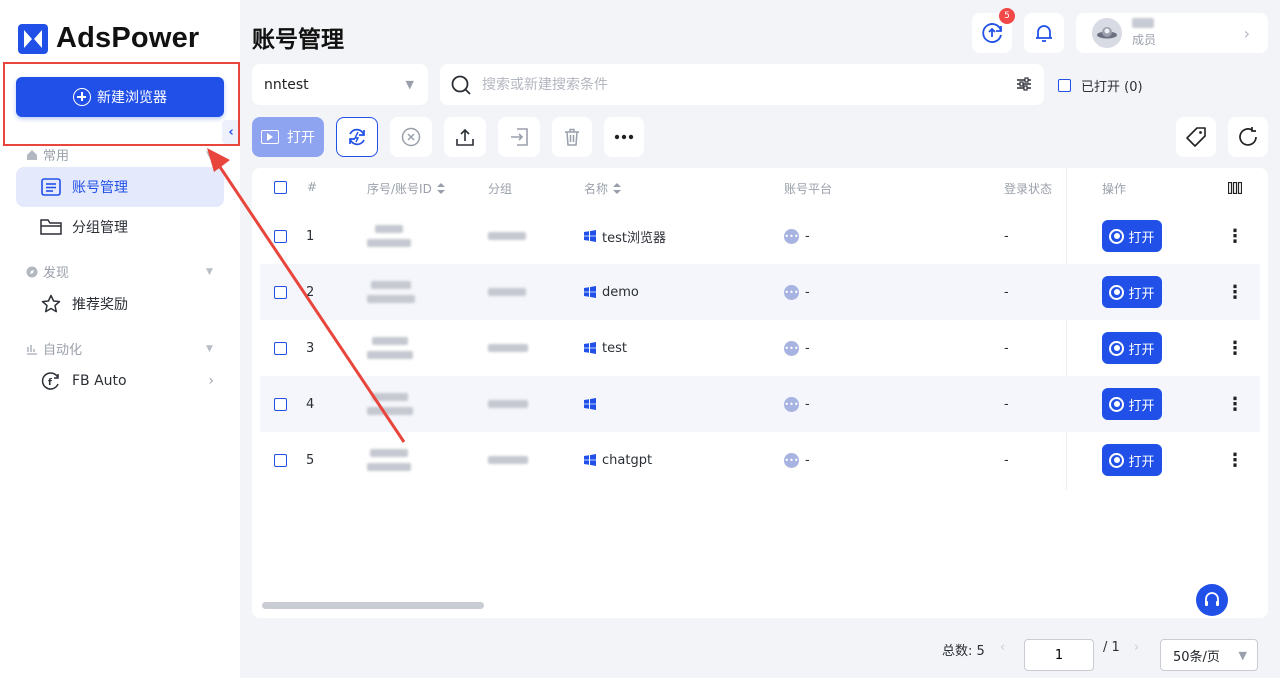 This screenshot has width=1280, height=678. Describe the element at coordinates (992, 33) in the screenshot. I see `sync-upload-icon` at that location.